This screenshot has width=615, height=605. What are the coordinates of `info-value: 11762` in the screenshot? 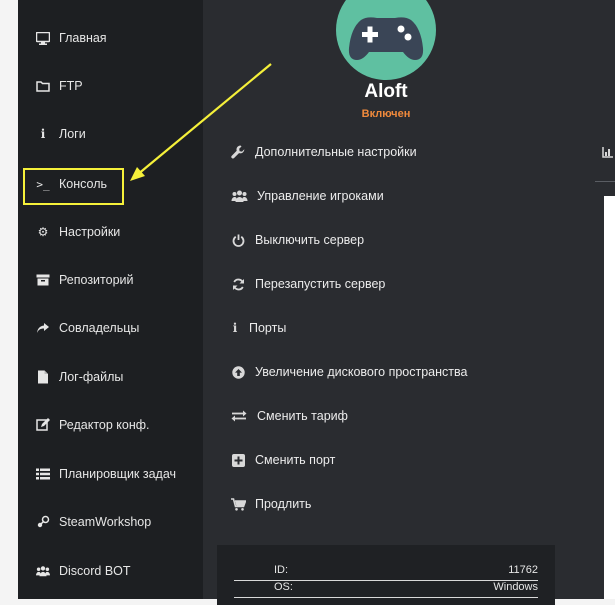 It's located at (523, 570).